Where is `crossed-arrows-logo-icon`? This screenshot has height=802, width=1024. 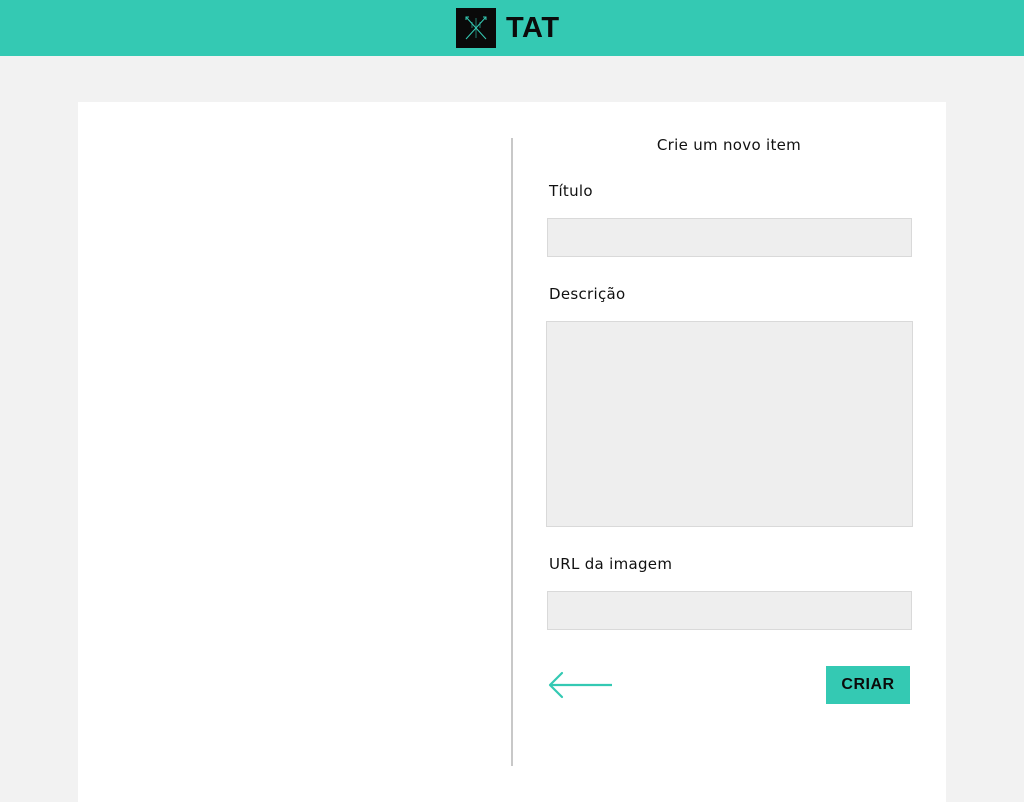 crossed-arrows-logo-icon is located at coordinates (476, 28).